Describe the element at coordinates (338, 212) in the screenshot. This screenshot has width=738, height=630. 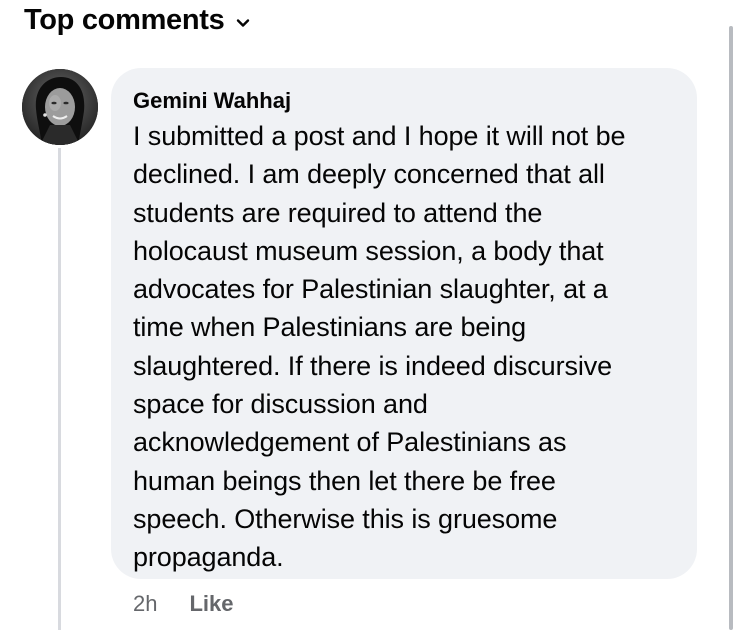
I see `comment-text-line: students are required to attend the` at that location.